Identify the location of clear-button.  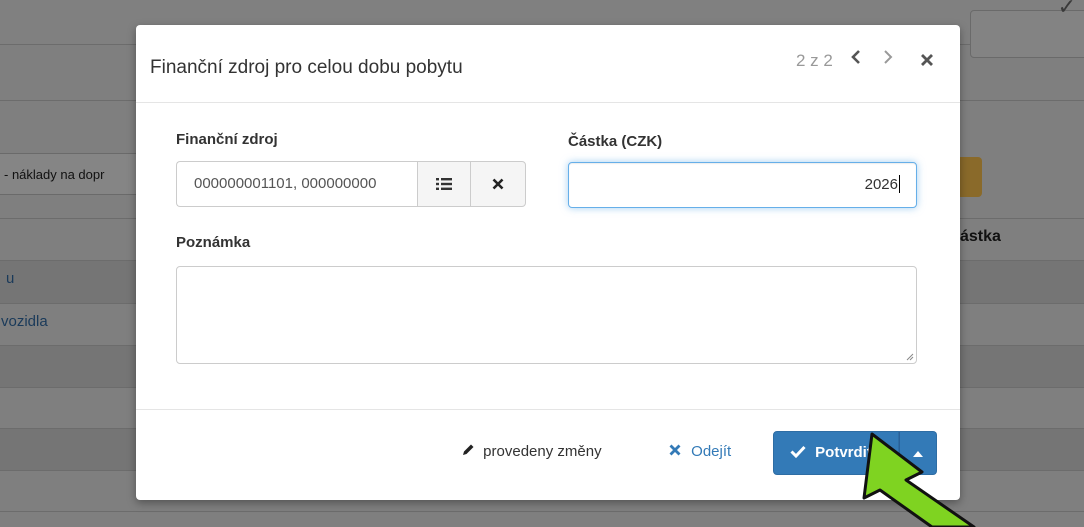
(498, 184).